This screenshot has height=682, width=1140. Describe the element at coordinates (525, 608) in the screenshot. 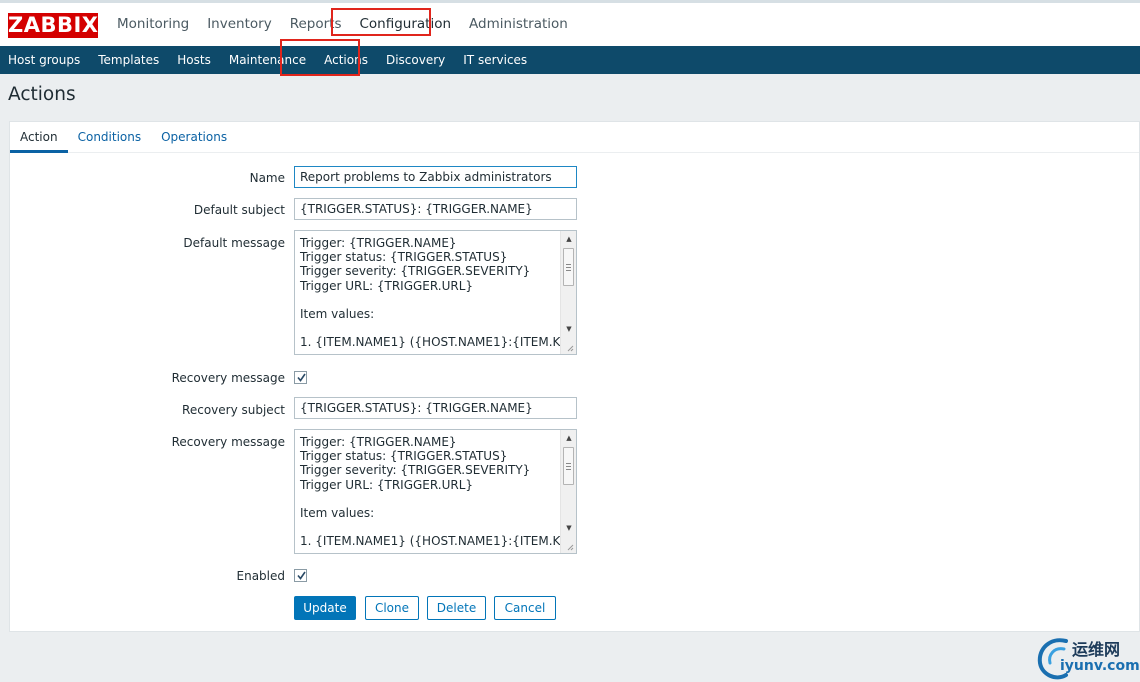

I see `cancel-button: Cancel` at that location.